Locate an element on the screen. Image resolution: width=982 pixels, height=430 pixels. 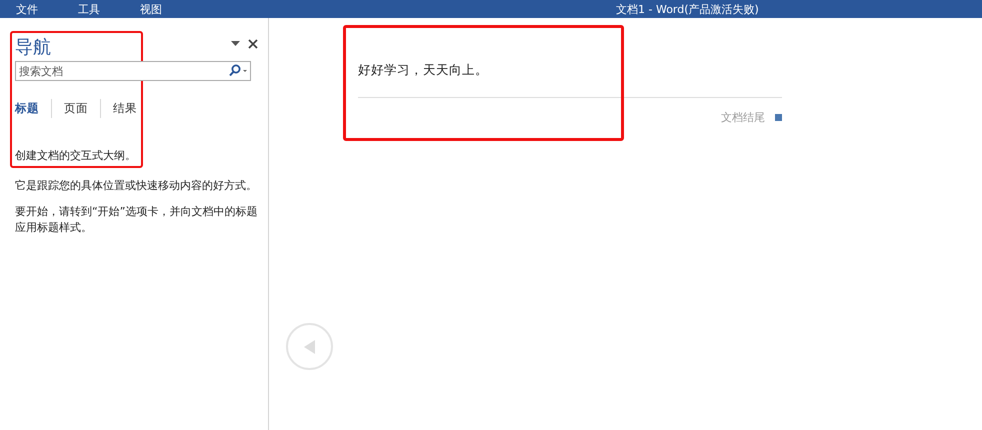
tab: 结果 is located at coordinates (124, 108).